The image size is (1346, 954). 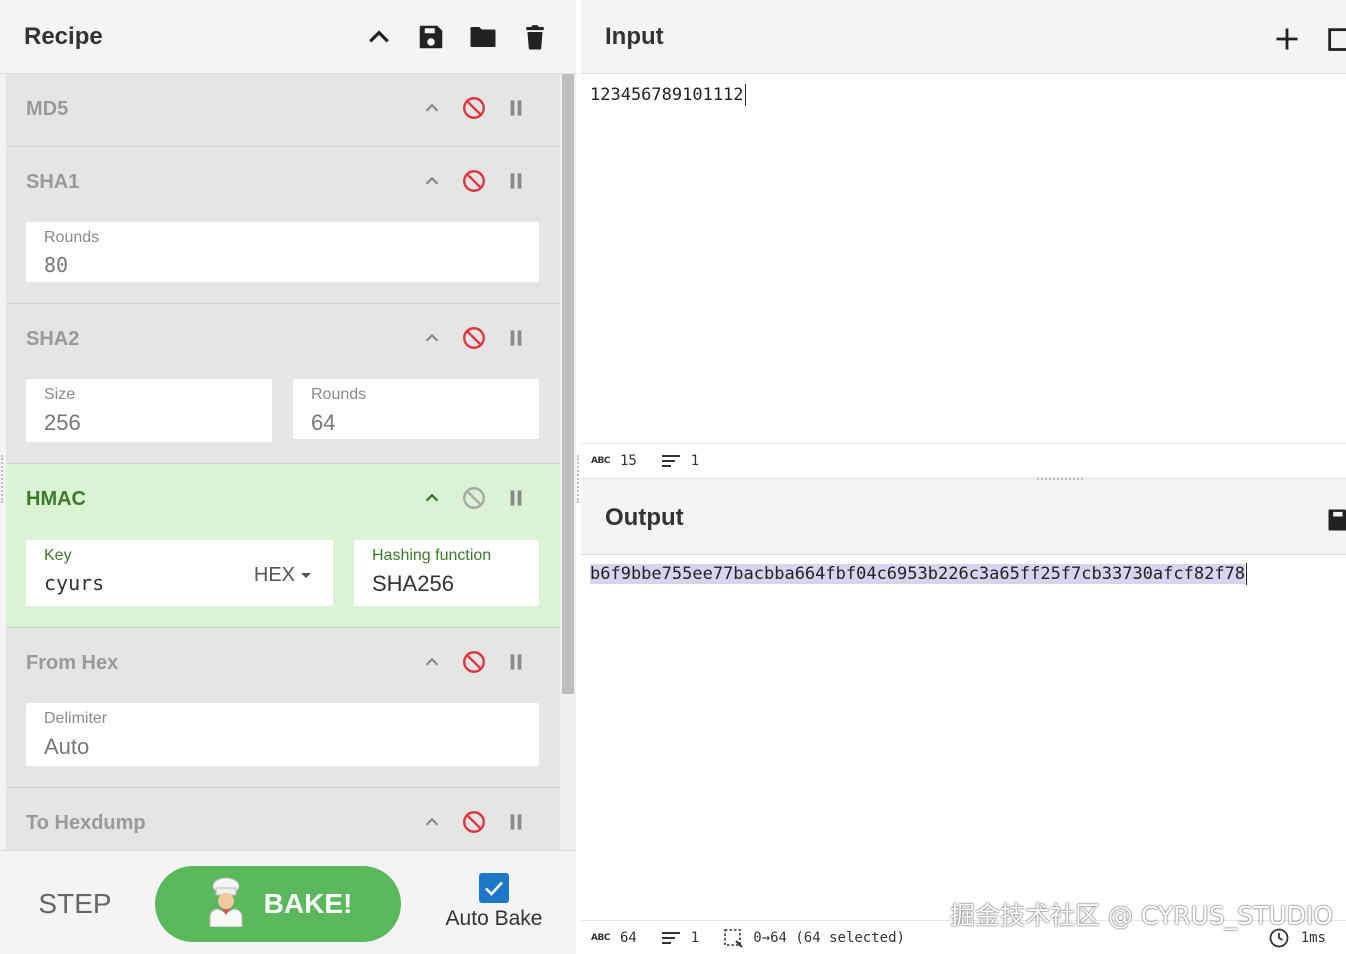 I want to click on recipe-title: Recipe, so click(x=63, y=36).